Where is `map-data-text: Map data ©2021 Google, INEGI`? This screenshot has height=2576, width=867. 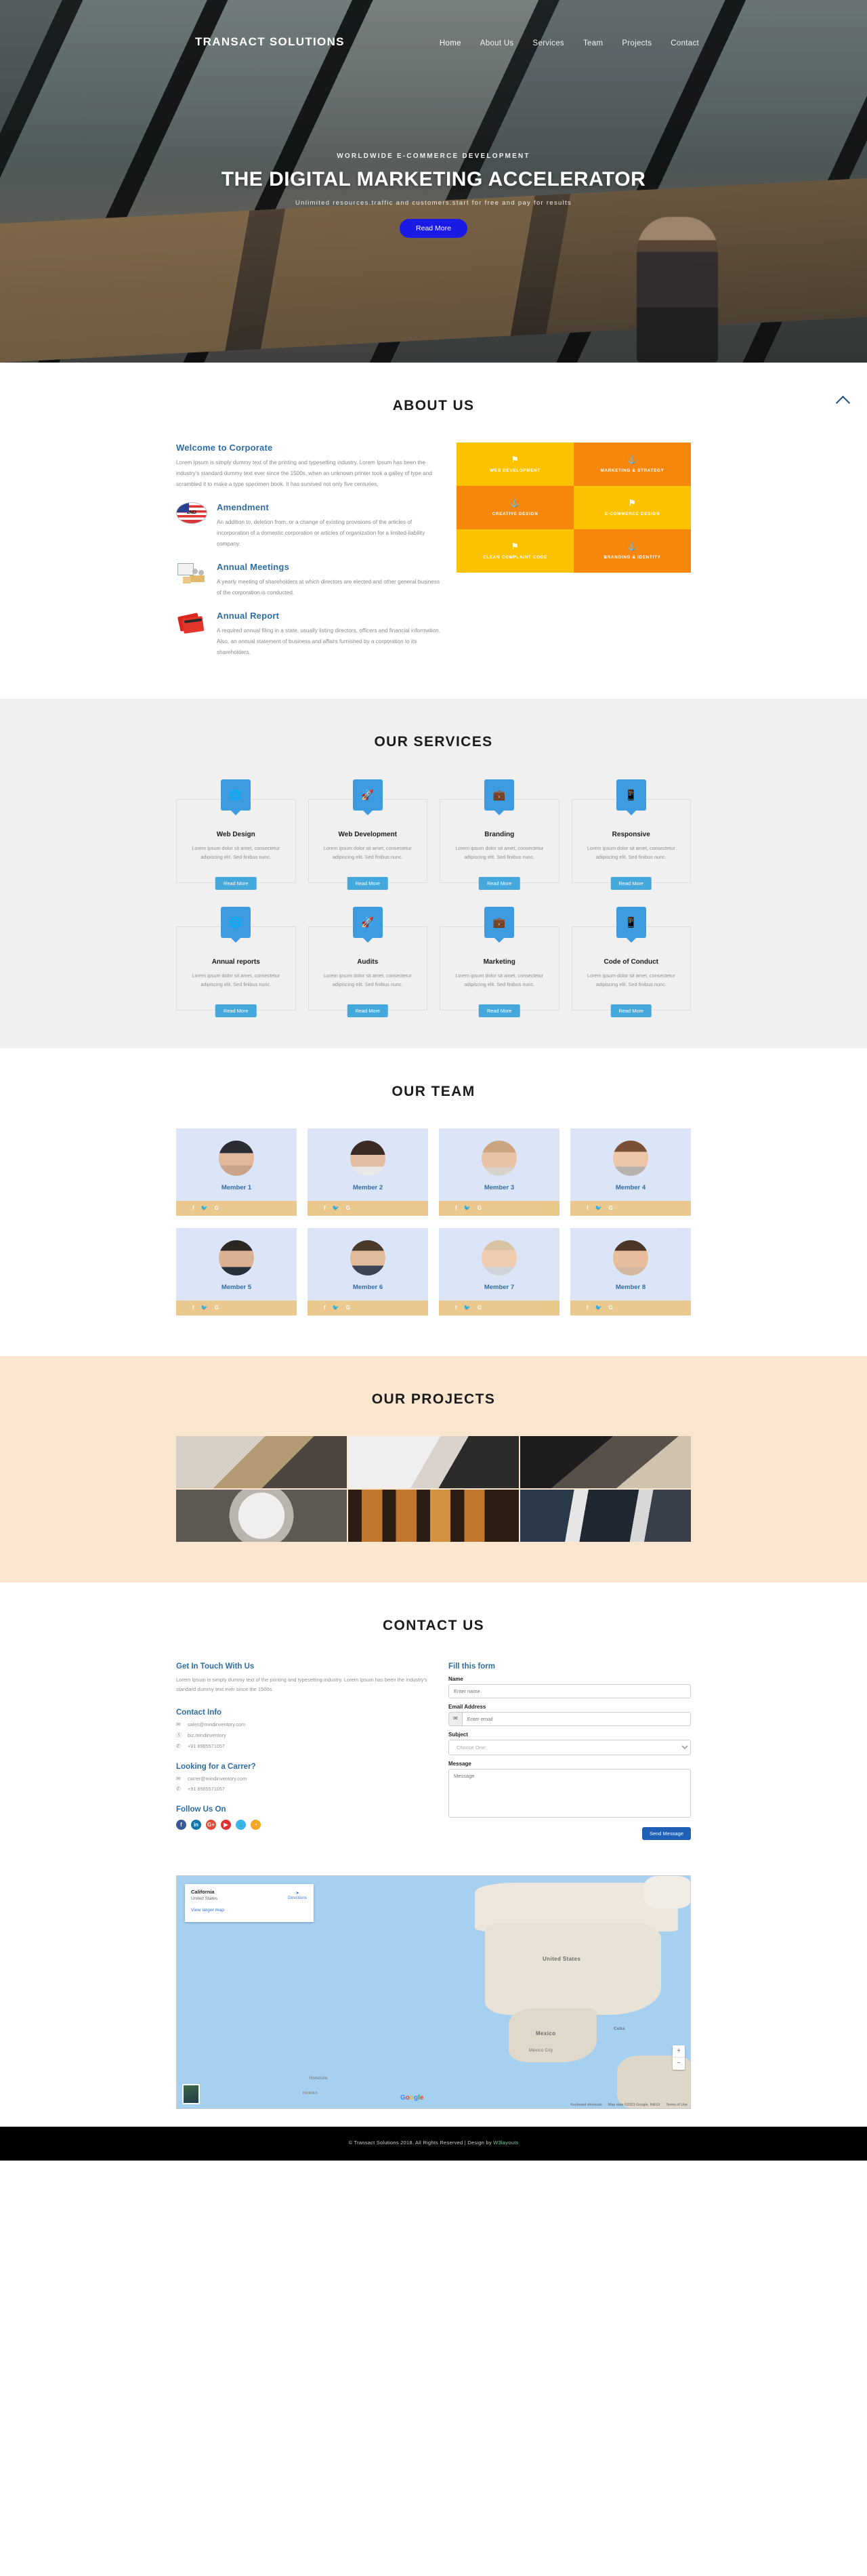 map-data-text: Map data ©2021 Google, INEGI is located at coordinates (634, 2104).